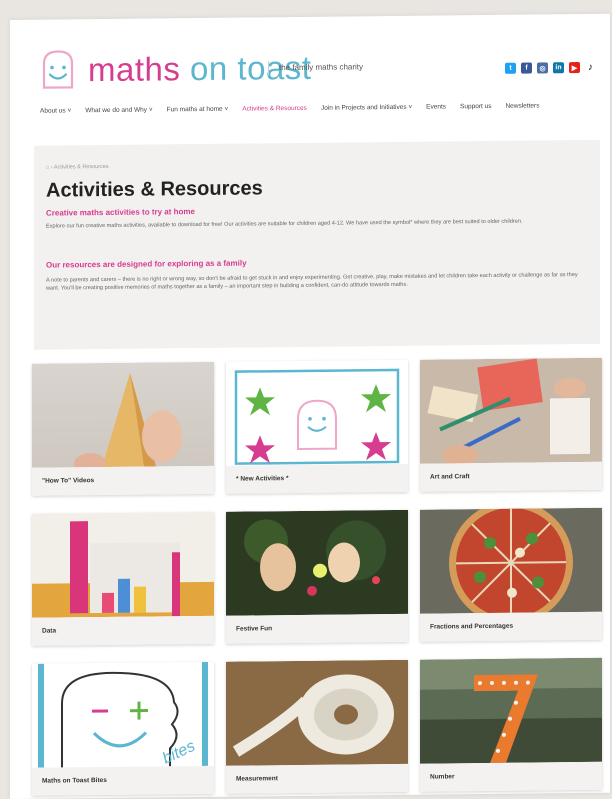  I want to click on card-data: Data, so click(123, 578).